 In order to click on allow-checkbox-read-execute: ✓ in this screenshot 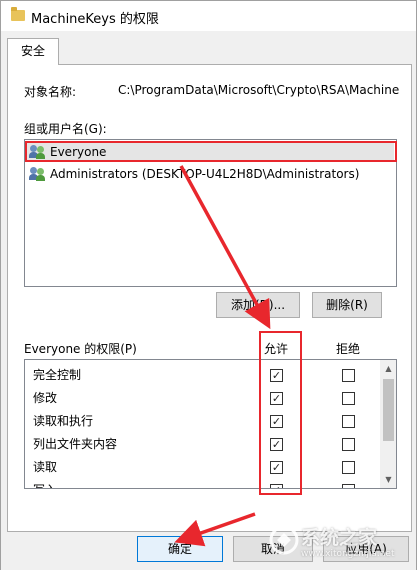, I will do `click(276, 421)`.